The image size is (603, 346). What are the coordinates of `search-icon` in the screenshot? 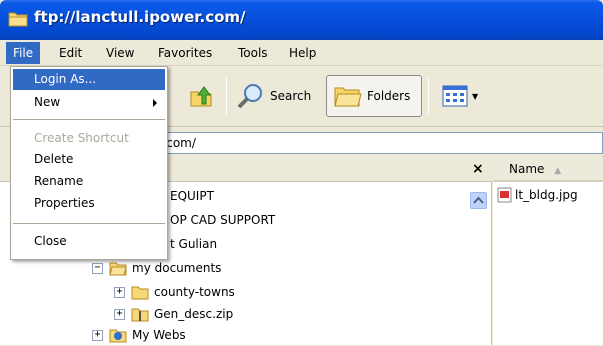 It's located at (249, 96).